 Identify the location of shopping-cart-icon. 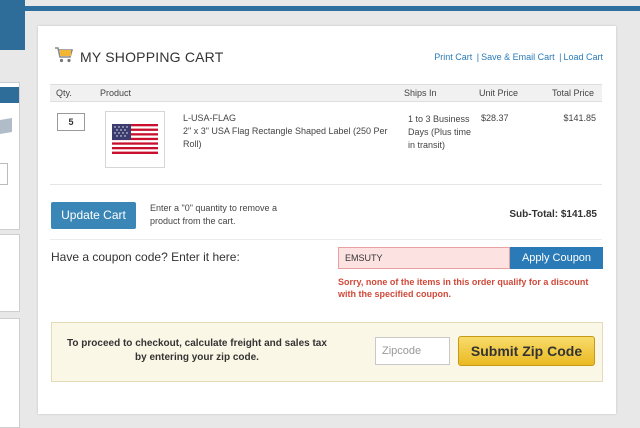
(64, 55).